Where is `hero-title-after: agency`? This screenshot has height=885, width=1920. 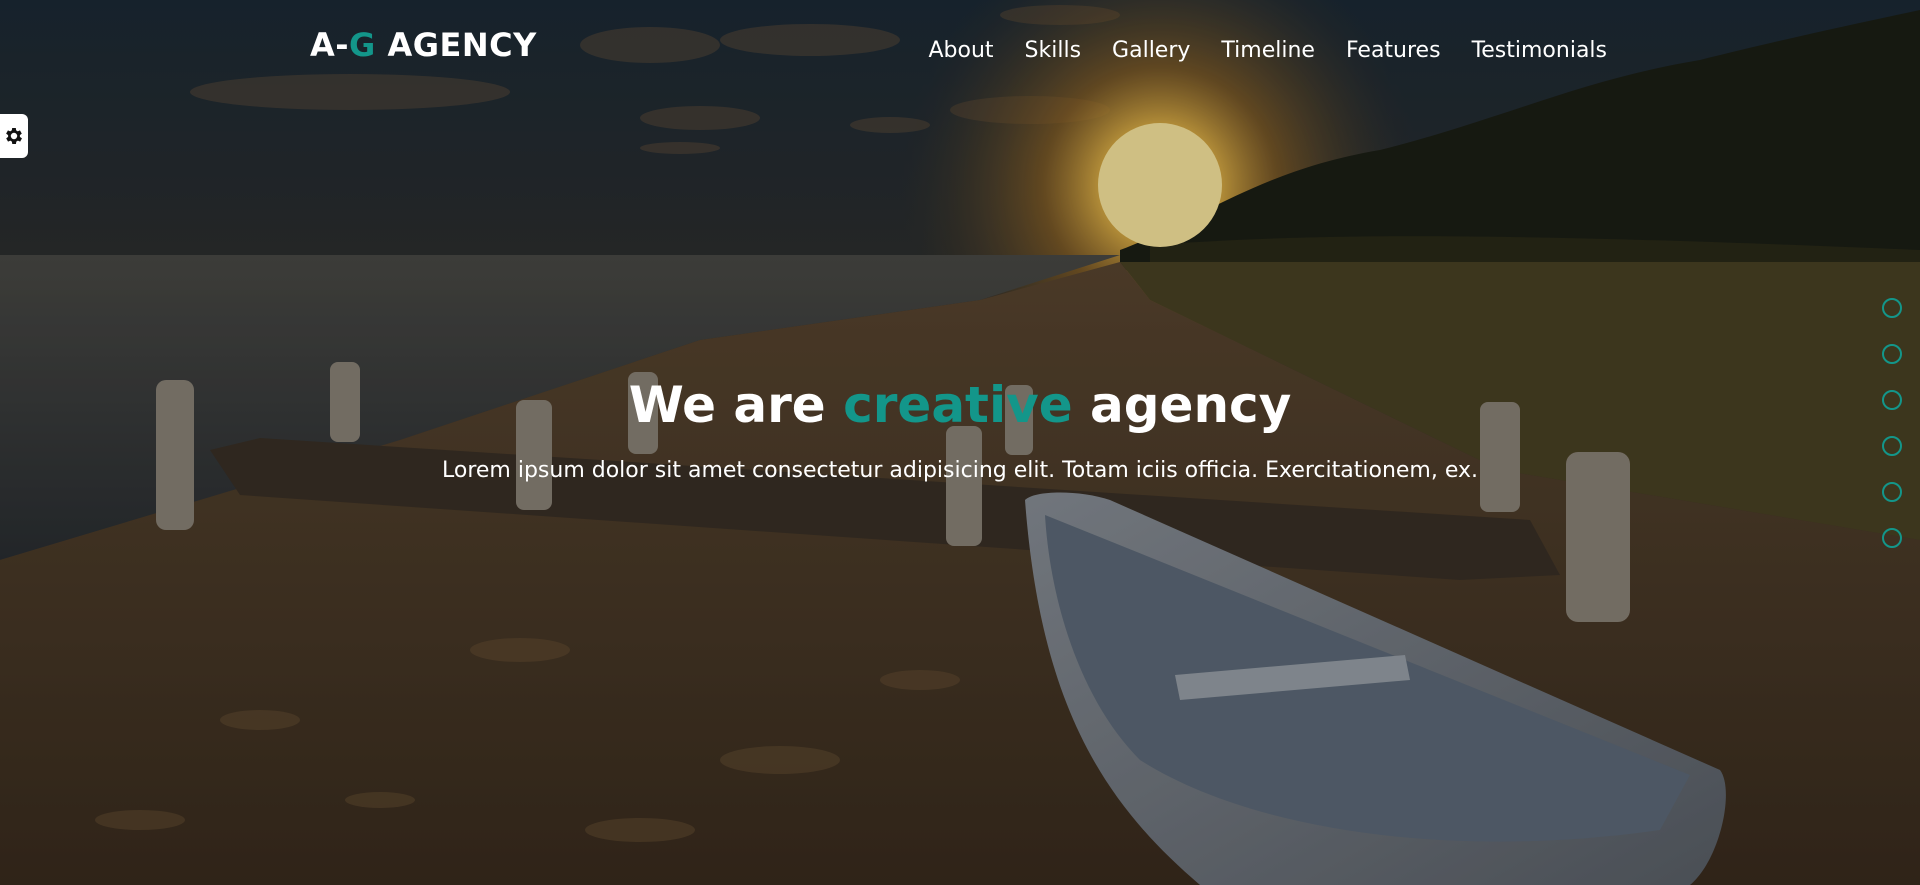 hero-title-after: agency is located at coordinates (1182, 405).